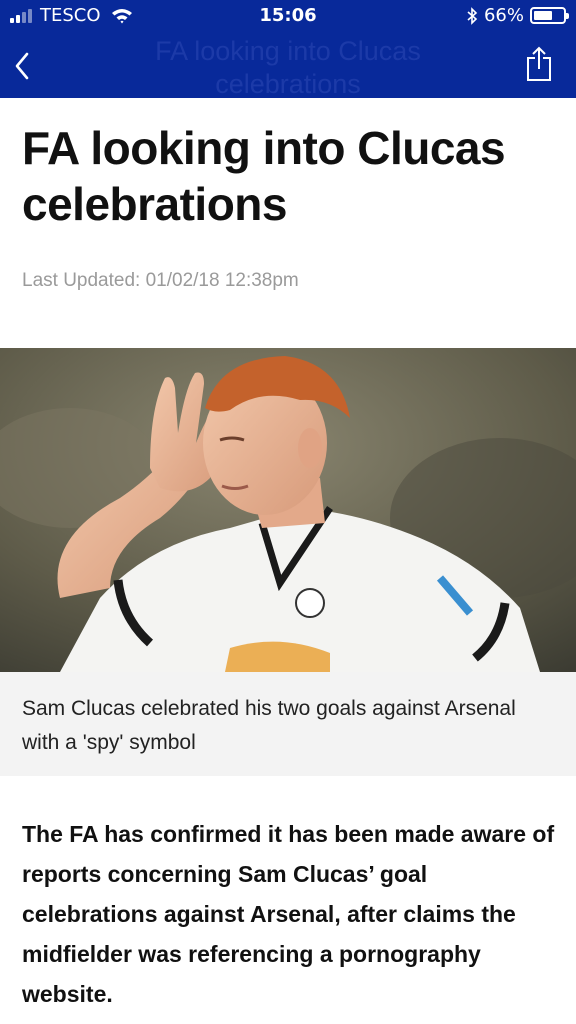  I want to click on share-button, so click(539, 64).